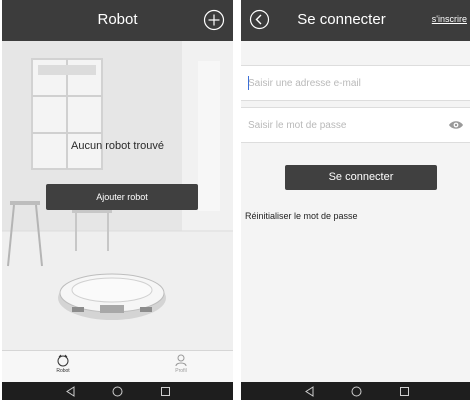 This screenshot has height=400, width=470. I want to click on robot-vacuum-icon, so click(63, 360).